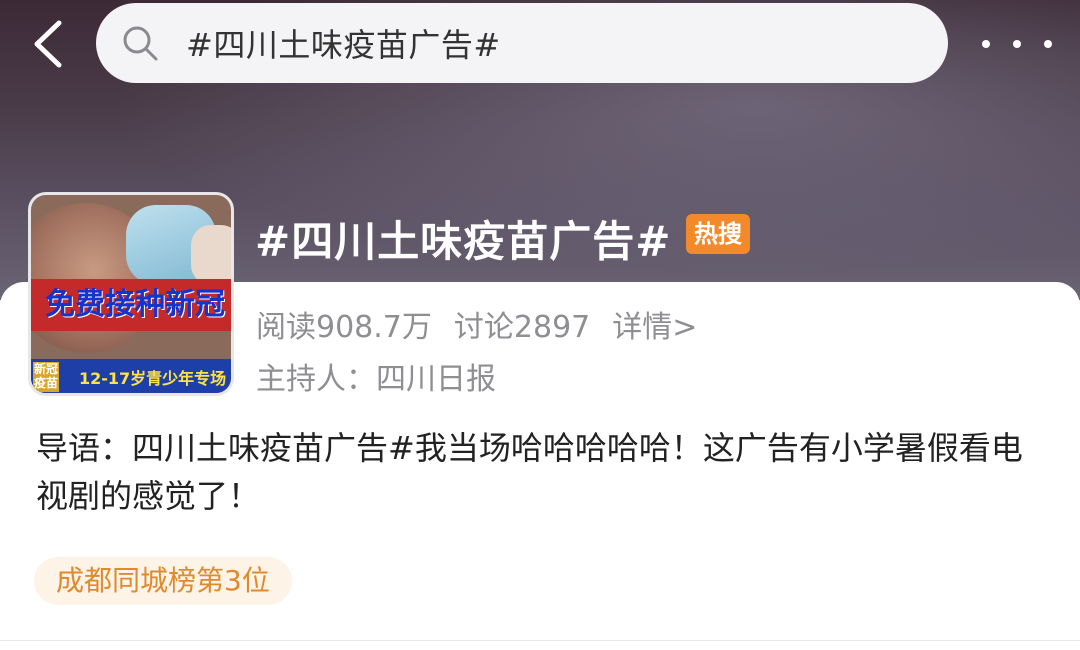 The image size is (1080, 650). I want to click on topic-intro: 导语：四川土味疫苗广告#我当场哈哈哈哈哈！这广告有小学暑假看电视剧的感觉了！, so click(529, 472).